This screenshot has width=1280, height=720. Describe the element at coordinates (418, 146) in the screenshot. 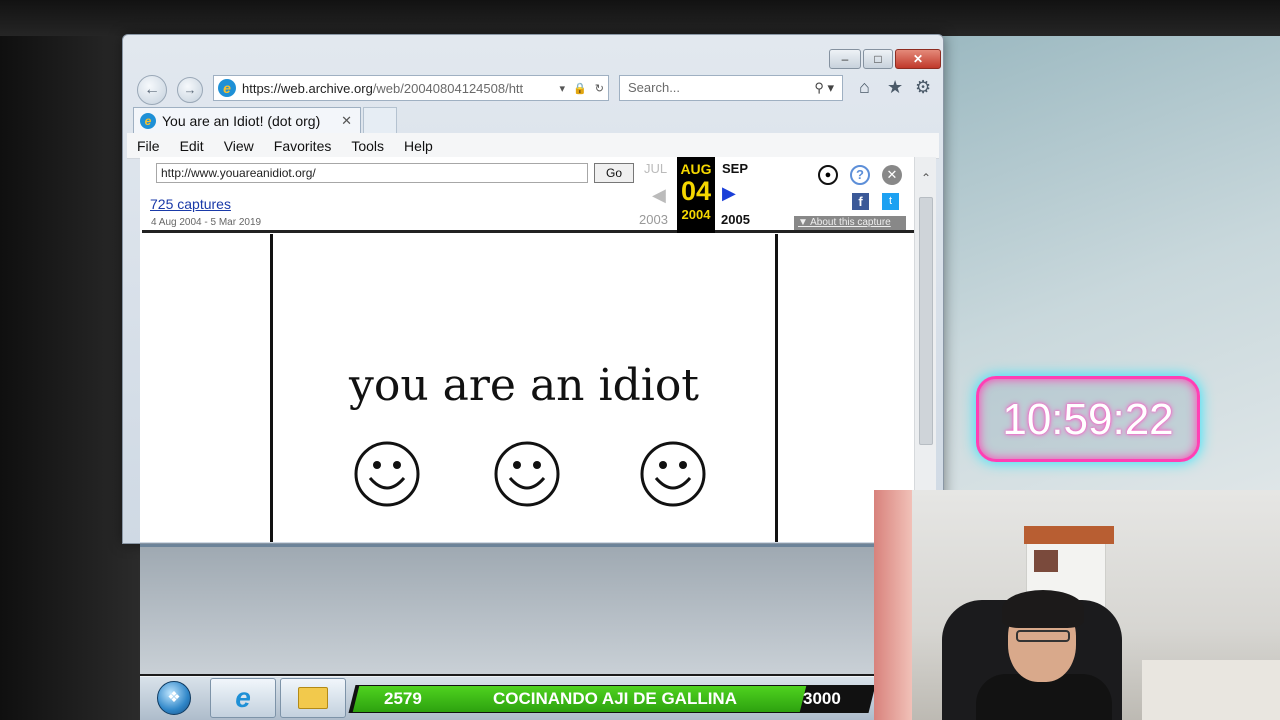

I see `menu-help: Help` at that location.